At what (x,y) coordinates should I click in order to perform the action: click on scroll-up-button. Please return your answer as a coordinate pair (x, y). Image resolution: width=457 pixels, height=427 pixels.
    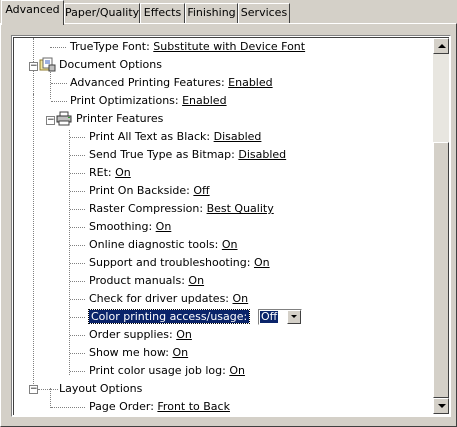
    Looking at the image, I should click on (441, 46).